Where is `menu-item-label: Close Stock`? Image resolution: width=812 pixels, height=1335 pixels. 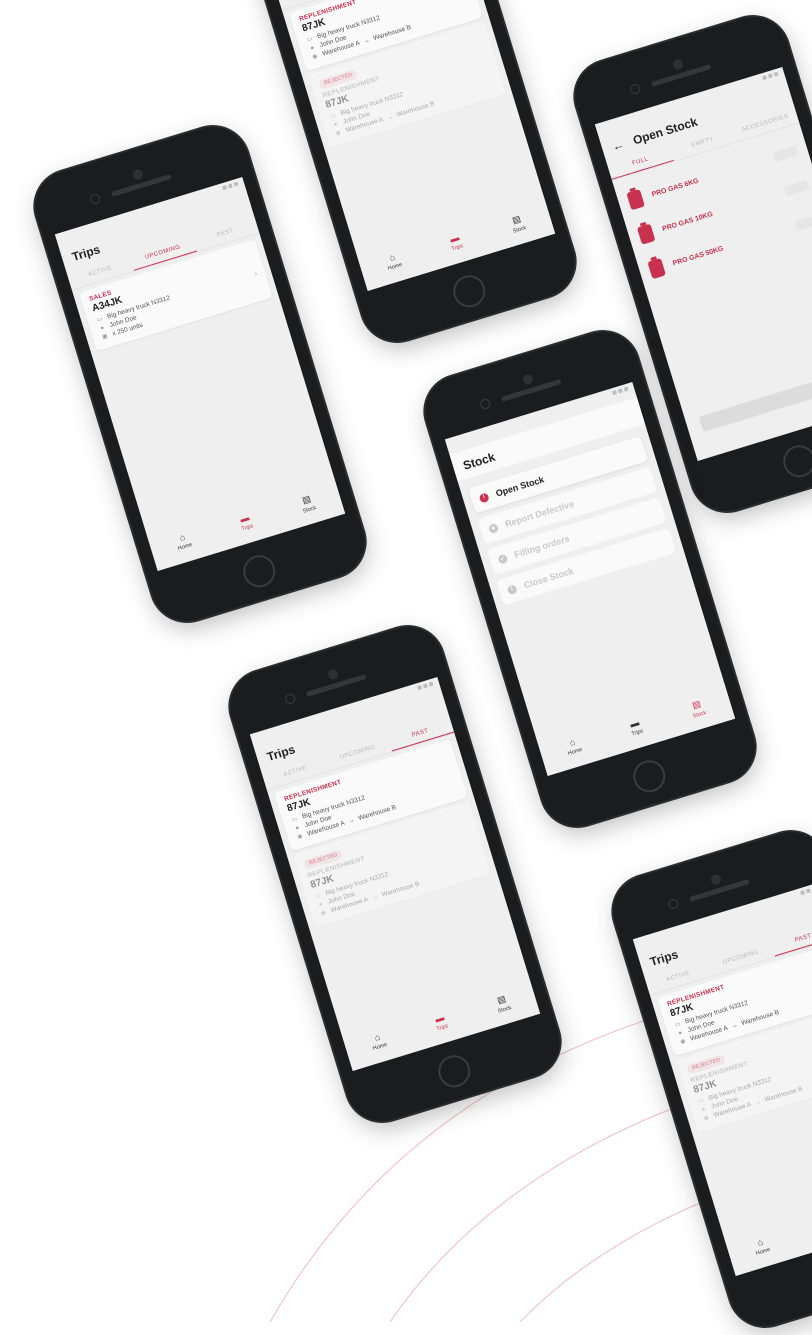
menu-item-label: Close Stock is located at coordinates (548, 578).